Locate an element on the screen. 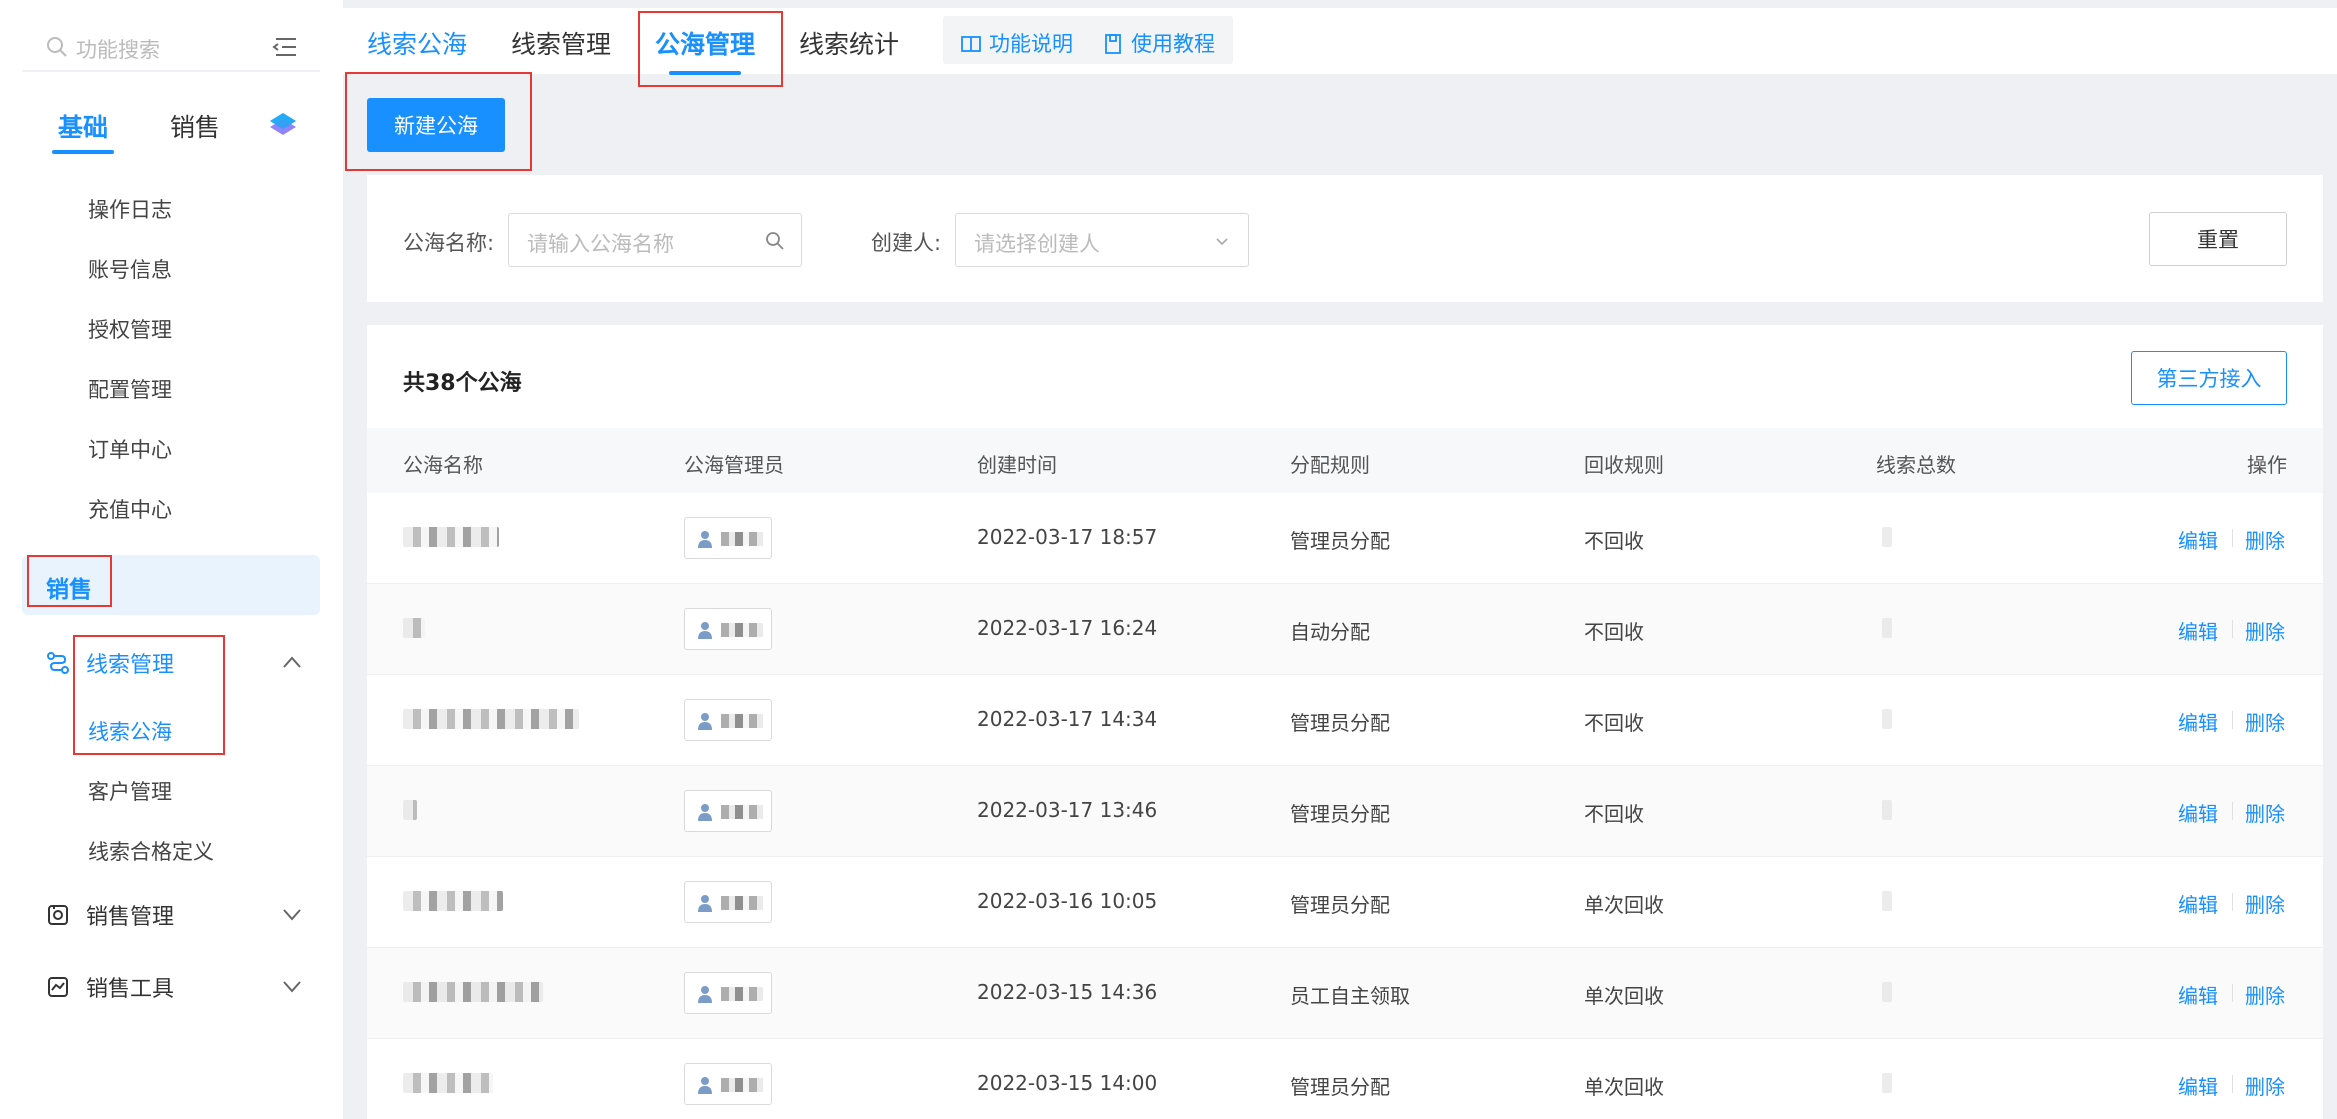 The width and height of the screenshot is (2337, 1119). function-search: 功能搜索 is located at coordinates (171, 47).